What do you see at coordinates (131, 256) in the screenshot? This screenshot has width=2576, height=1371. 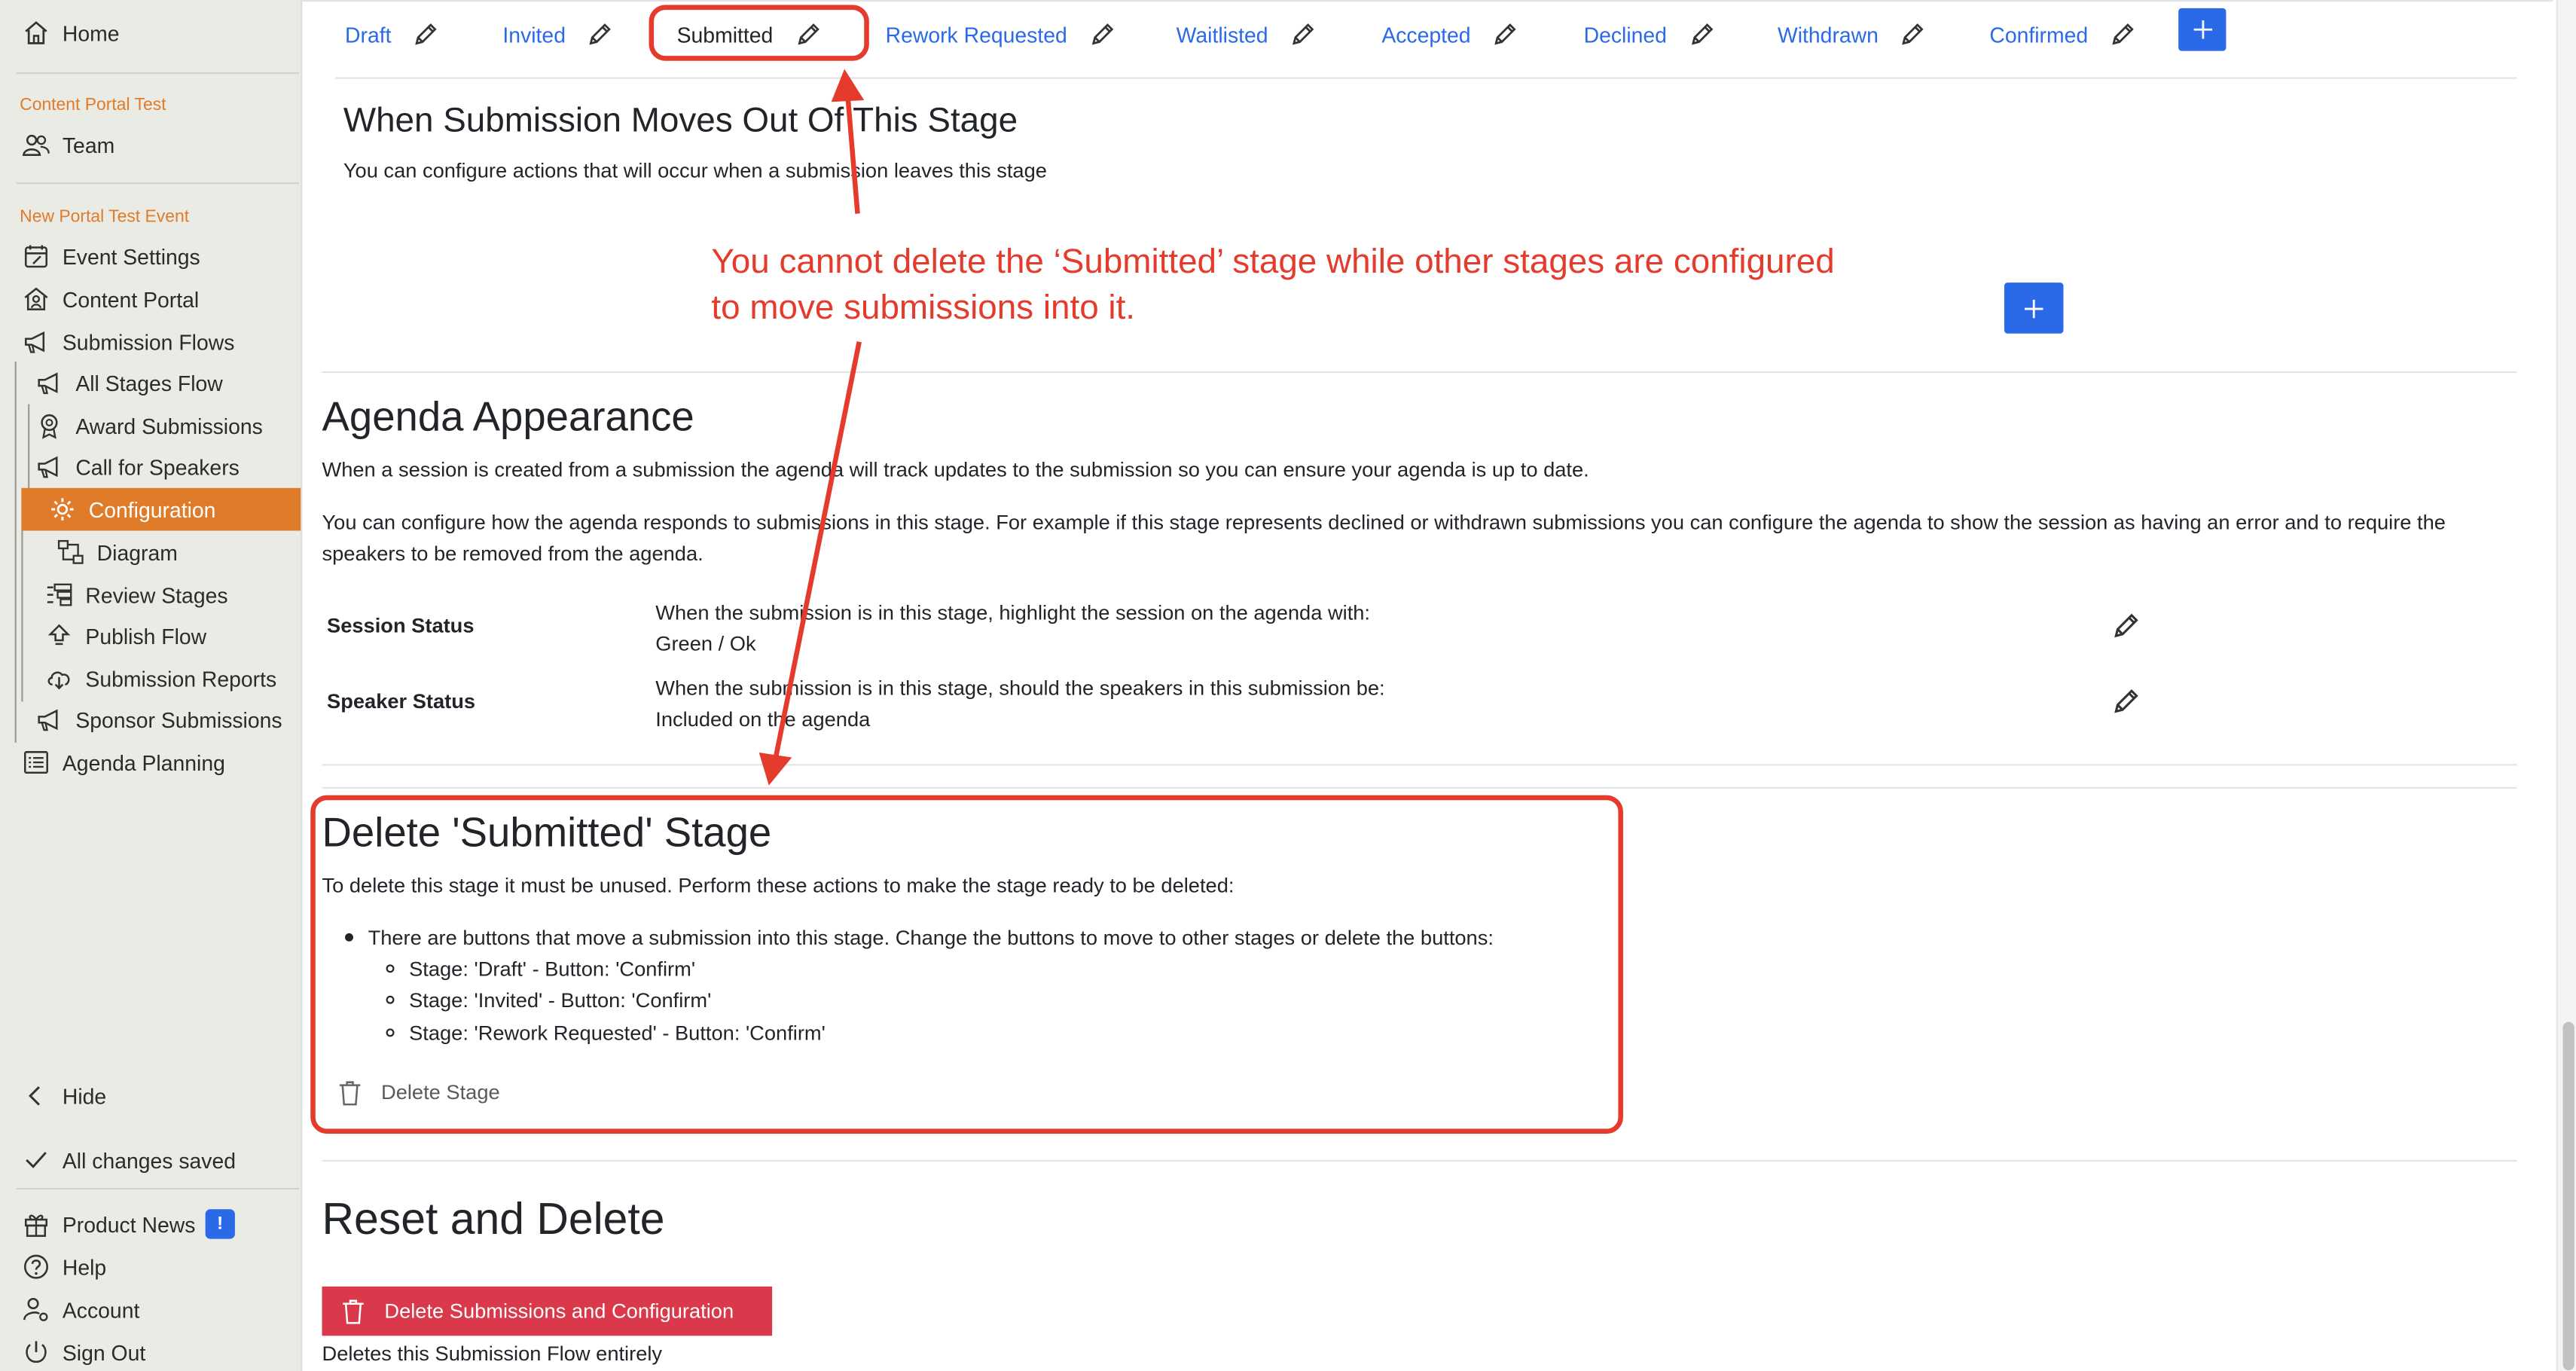 I see `sidebar-item-label: Event Settings` at bounding box center [131, 256].